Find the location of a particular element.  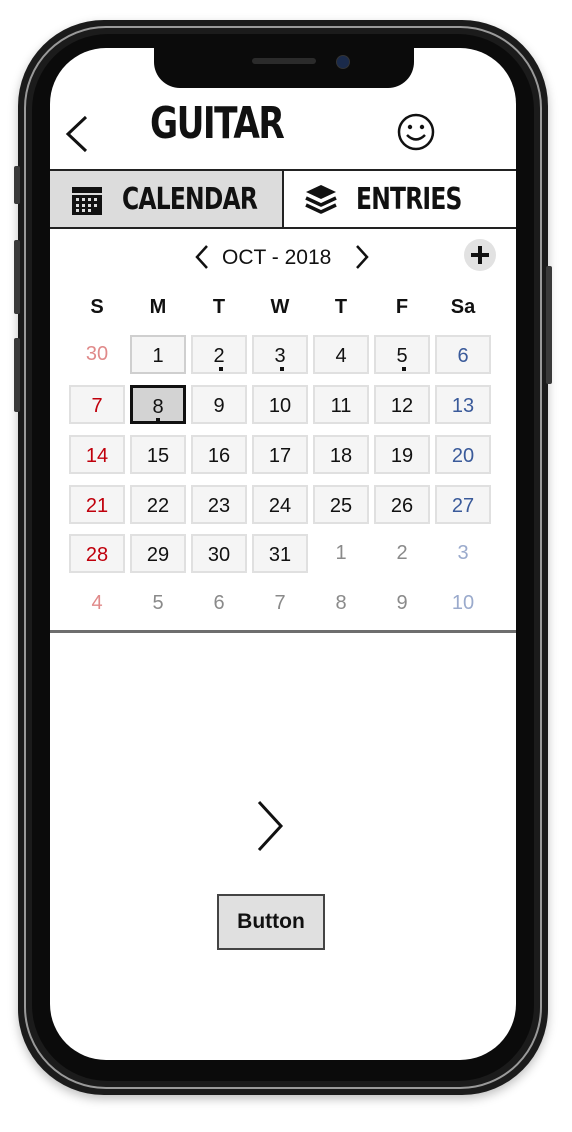

volume-up-button is located at coordinates (17, 277).